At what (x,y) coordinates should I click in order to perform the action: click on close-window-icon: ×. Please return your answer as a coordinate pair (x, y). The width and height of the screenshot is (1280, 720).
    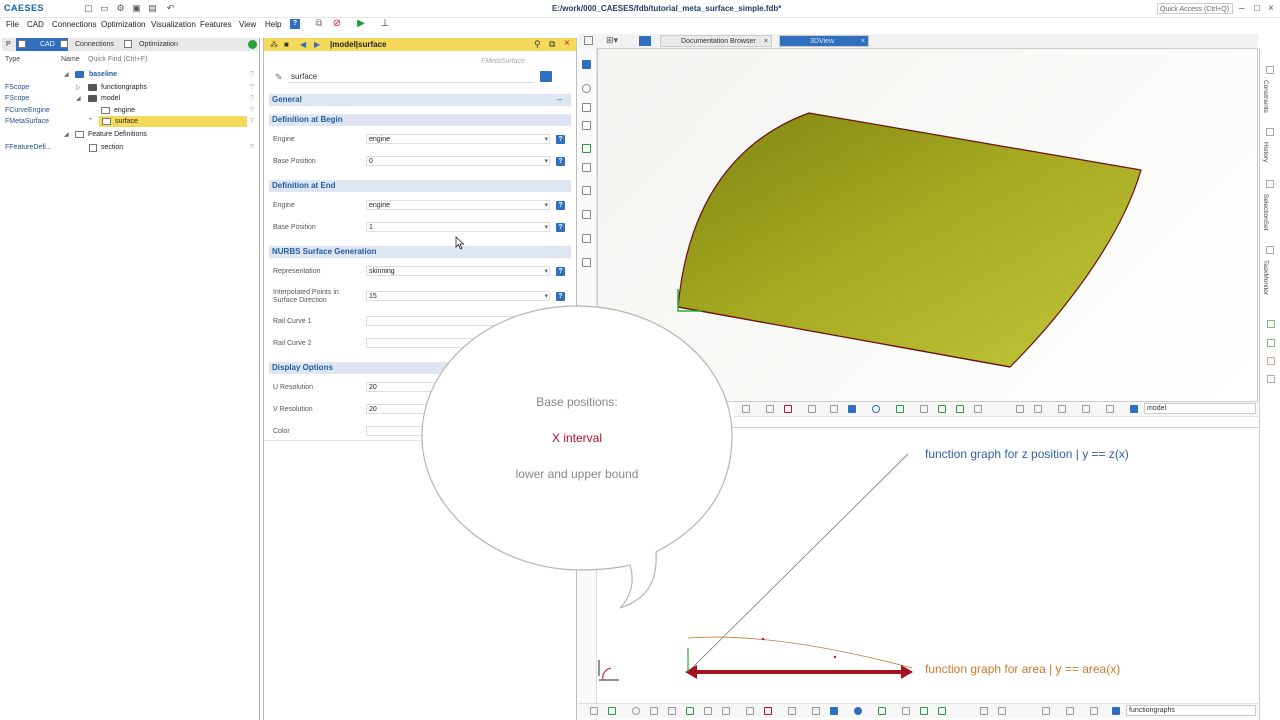
    Looking at the image, I should click on (1271, 8).